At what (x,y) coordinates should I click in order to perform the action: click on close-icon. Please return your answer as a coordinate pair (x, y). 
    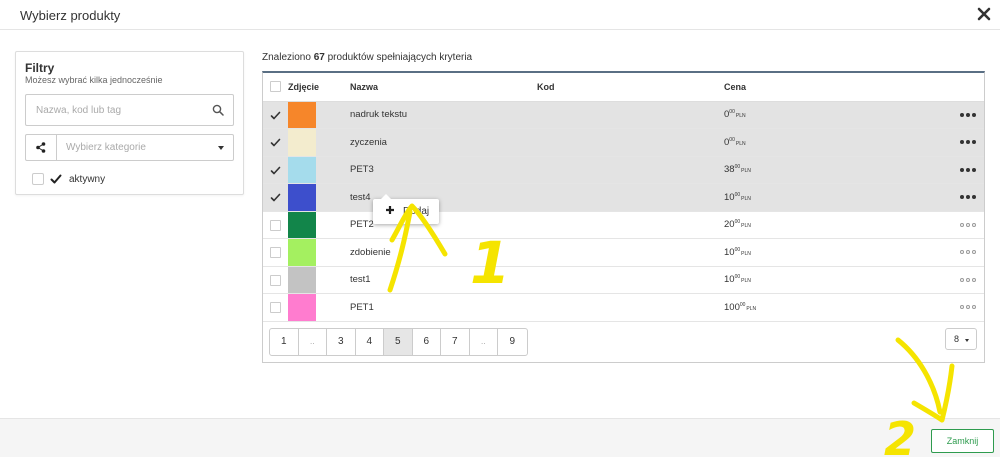
    Looking at the image, I should click on (984, 14).